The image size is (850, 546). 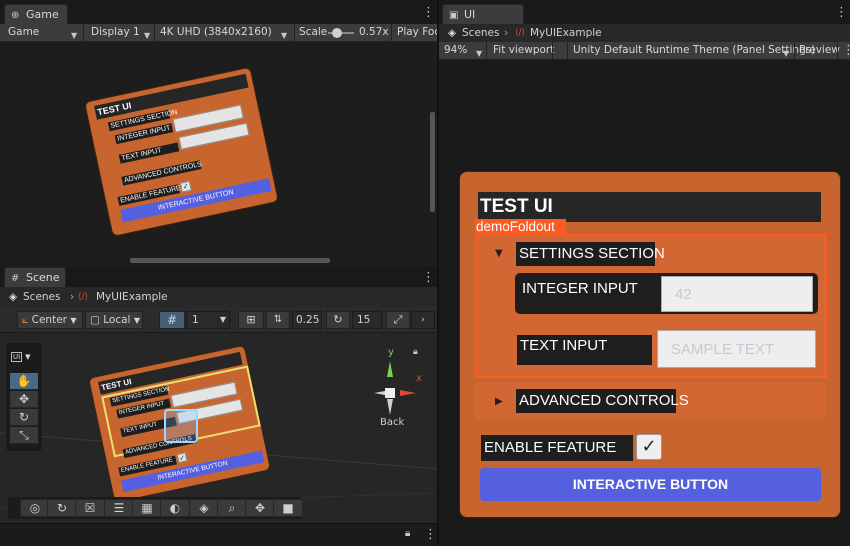 I want to click on grid-value-field: 1 ▼, so click(x=208, y=320).